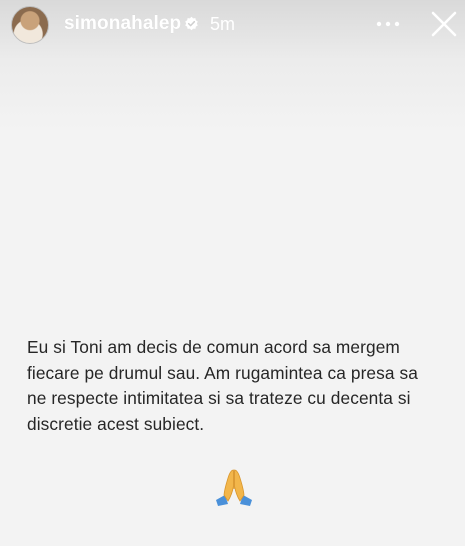  I want to click on story-time: 5m, so click(223, 24).